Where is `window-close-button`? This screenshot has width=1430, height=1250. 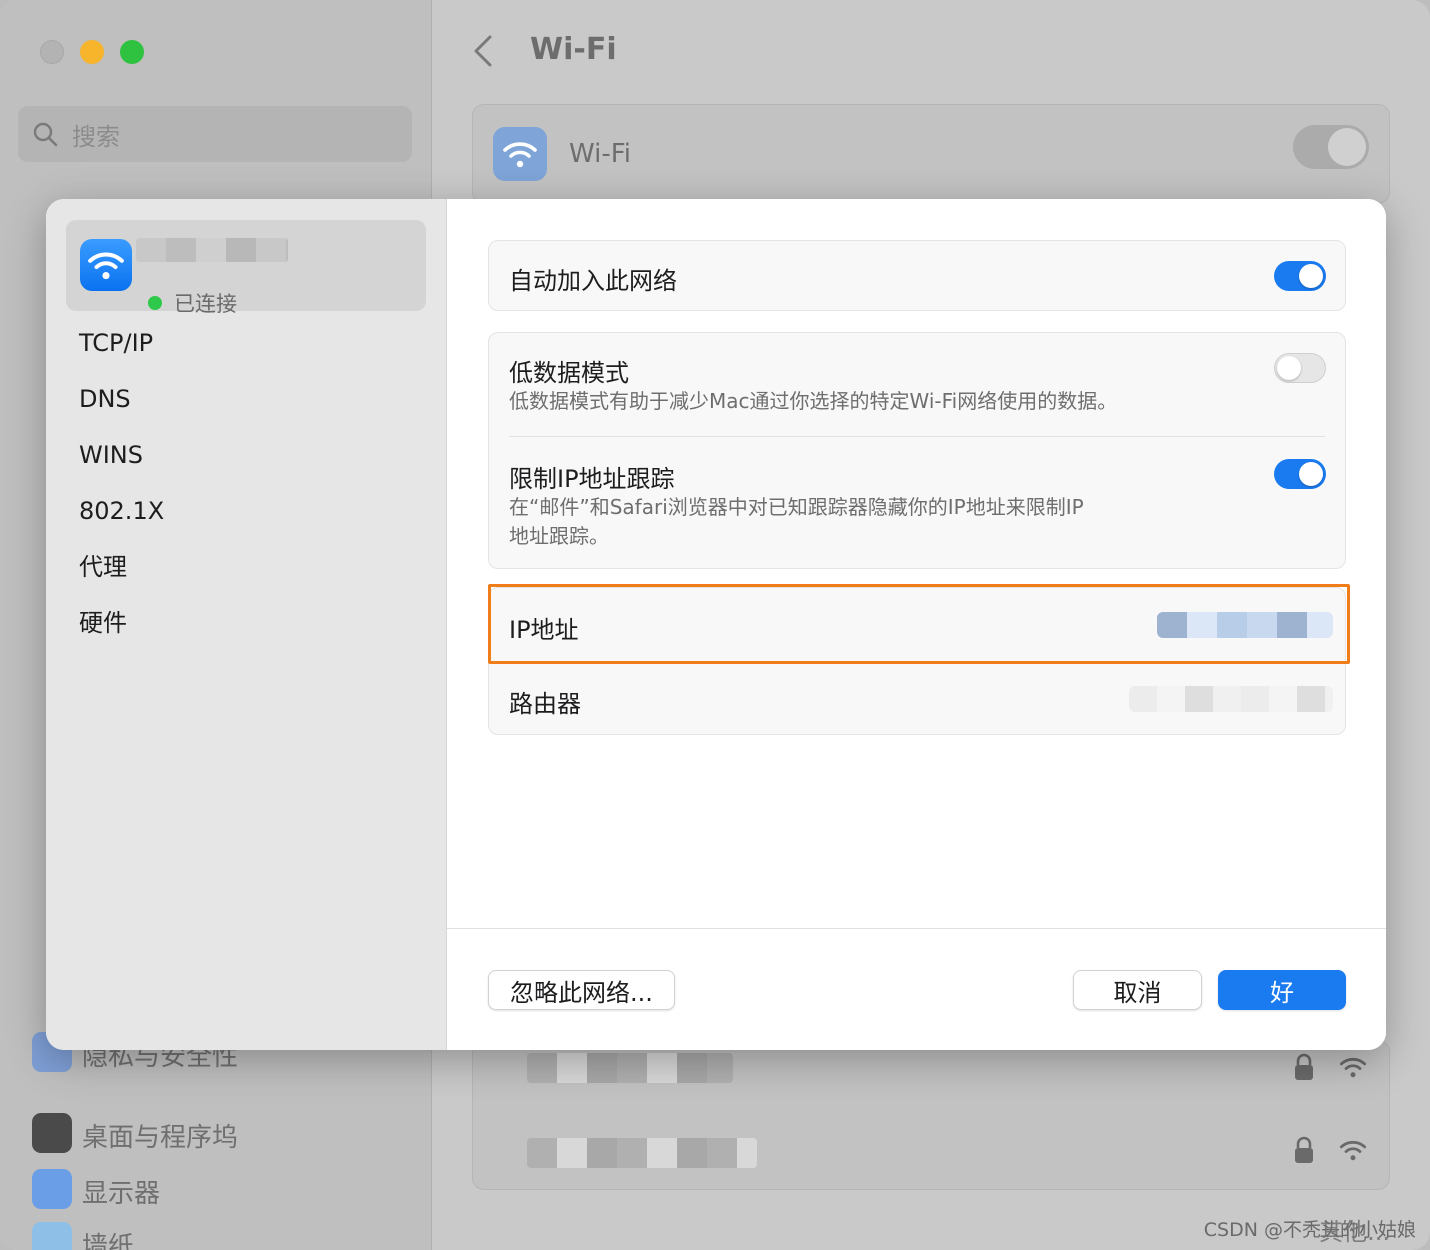 window-close-button is located at coordinates (52, 52).